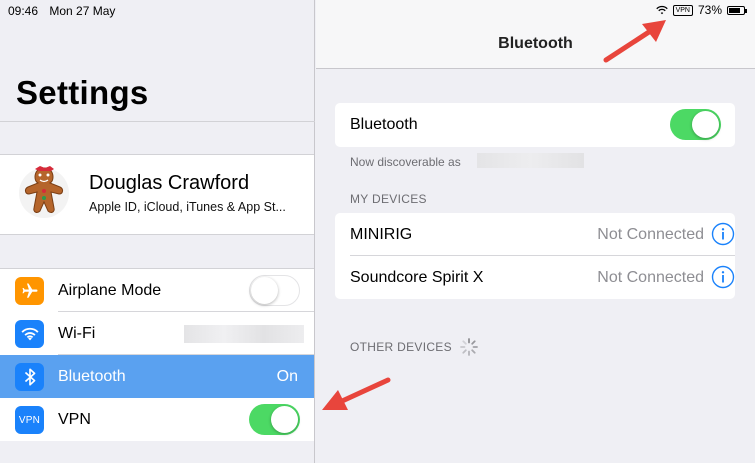  Describe the element at coordinates (535, 43) in the screenshot. I see `nav-title: Bluetooth` at that location.